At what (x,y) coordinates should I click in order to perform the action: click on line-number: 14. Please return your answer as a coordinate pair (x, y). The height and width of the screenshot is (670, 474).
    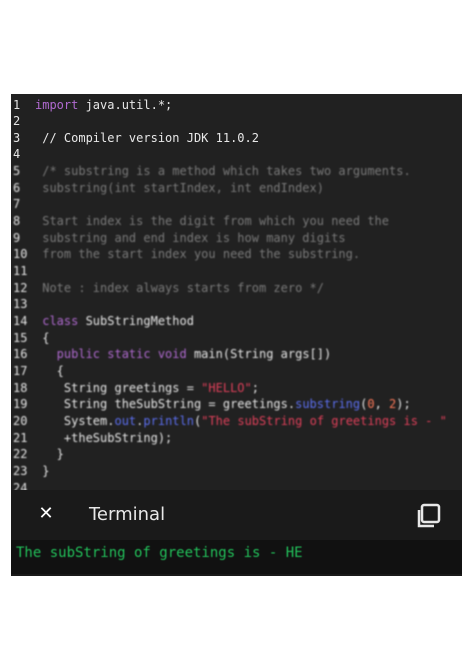
    Looking at the image, I should click on (20, 321).